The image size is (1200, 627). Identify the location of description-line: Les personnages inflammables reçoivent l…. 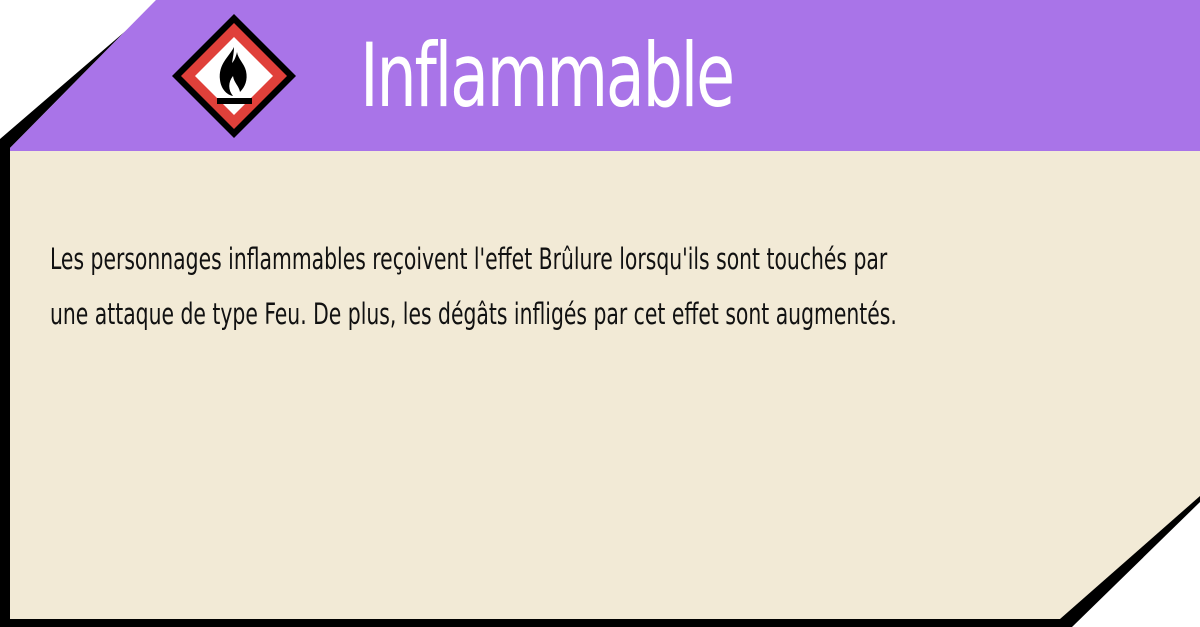
(469, 259).